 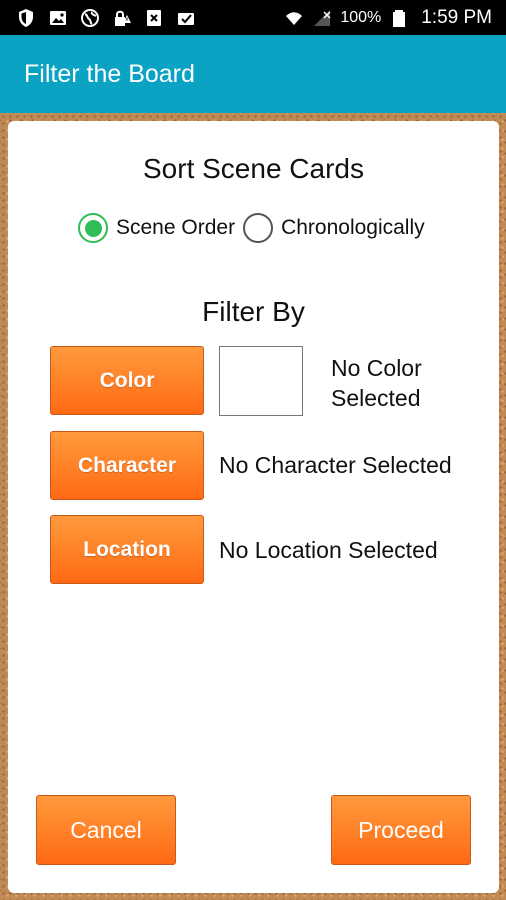 I want to click on color-status: No Color Selected, so click(x=376, y=383).